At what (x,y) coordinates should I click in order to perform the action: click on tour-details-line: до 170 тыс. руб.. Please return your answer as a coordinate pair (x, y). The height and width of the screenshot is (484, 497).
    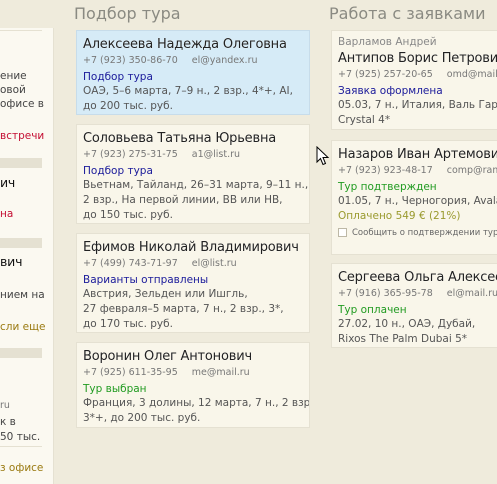
    Looking at the image, I should click on (128, 324).